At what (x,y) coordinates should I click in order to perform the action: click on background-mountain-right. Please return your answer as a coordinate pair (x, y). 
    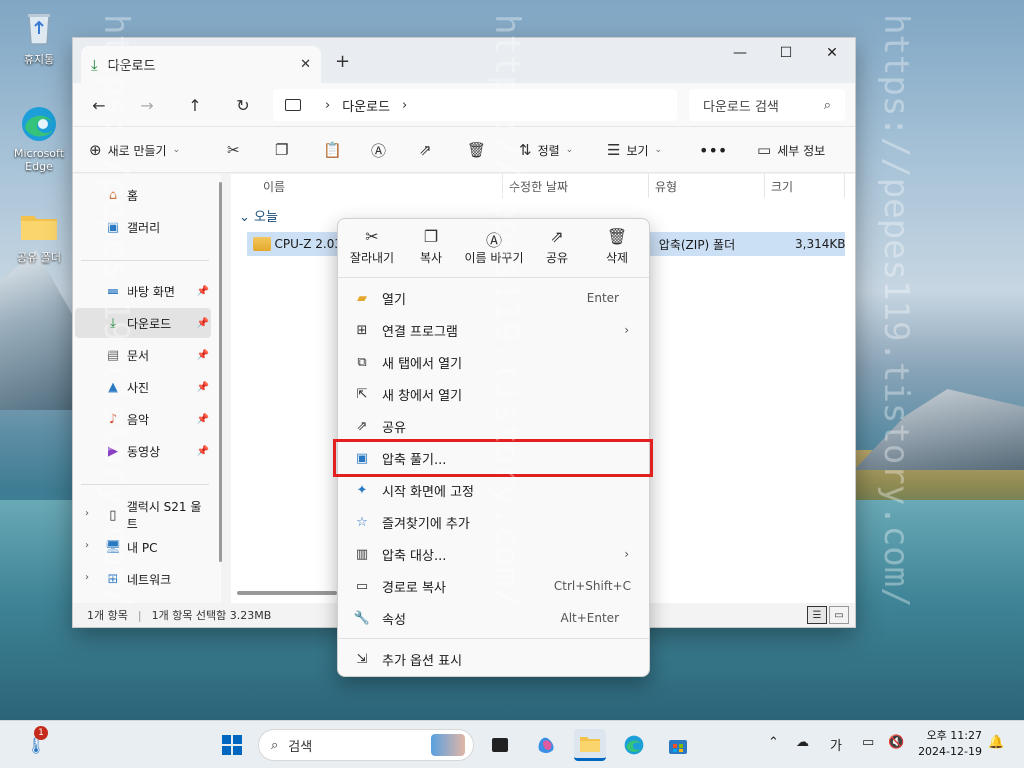
    Looking at the image, I should click on (939, 429).